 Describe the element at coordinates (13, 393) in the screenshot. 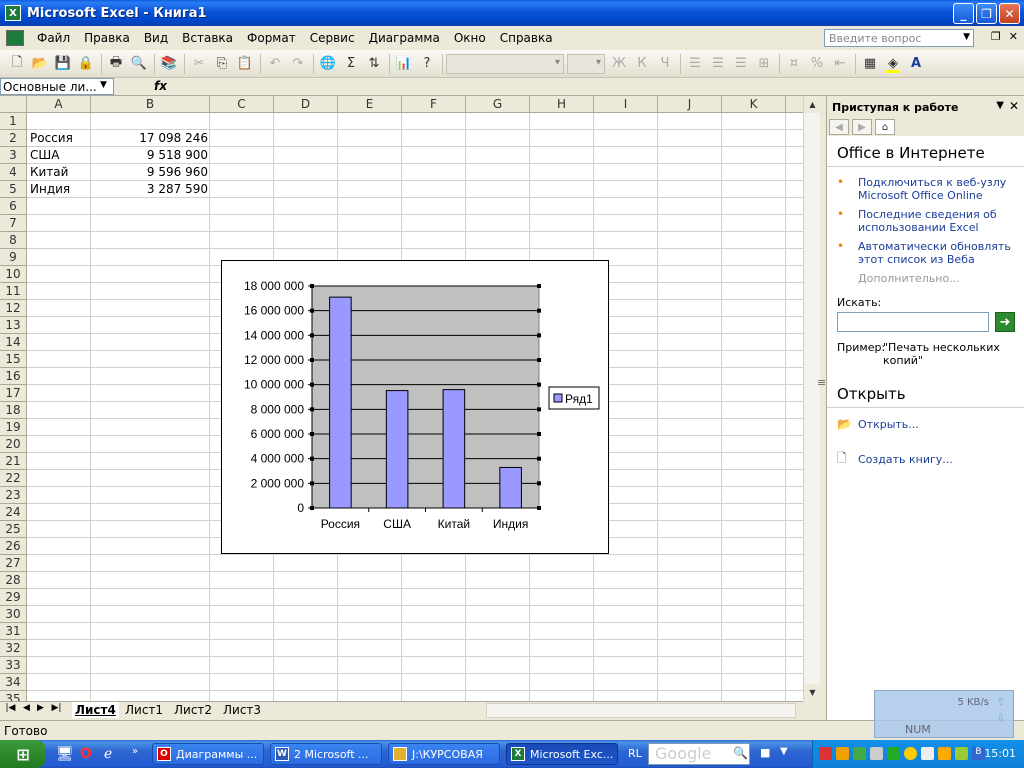

I see `row-header: 17` at that location.